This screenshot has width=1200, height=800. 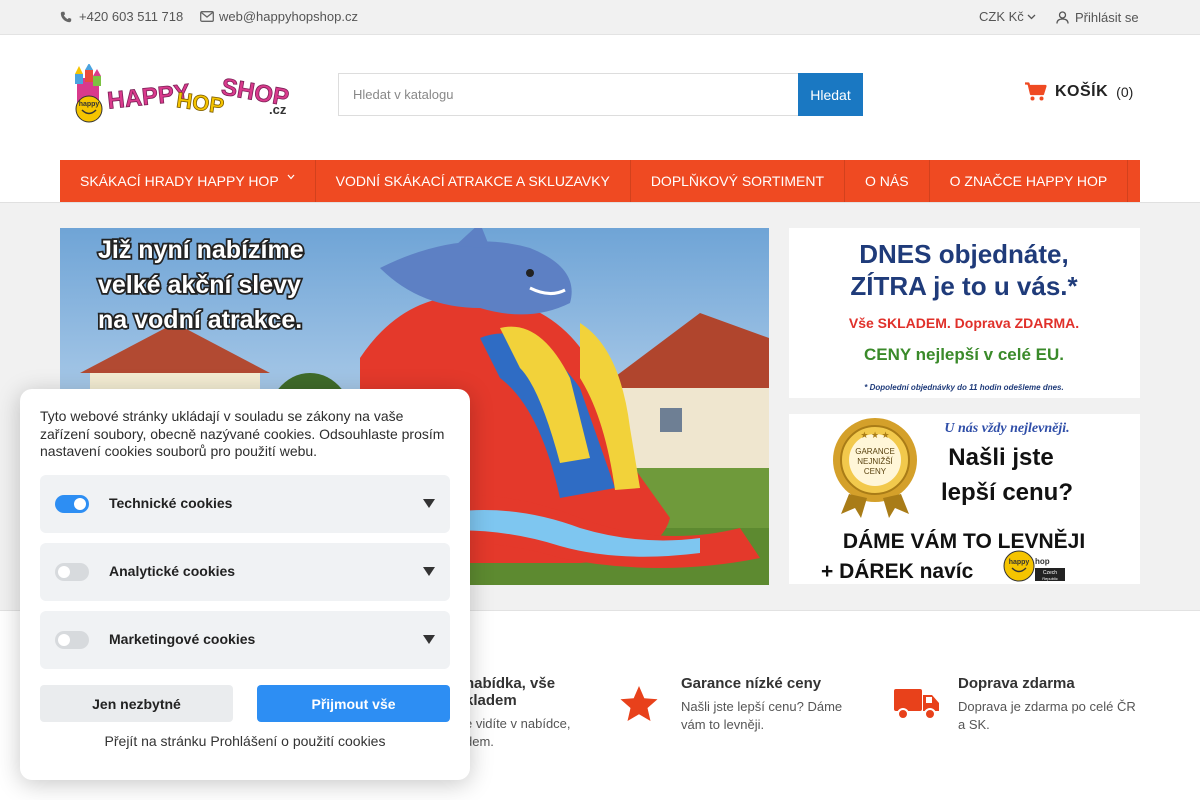 I want to click on cookie-category-analytics: Analytické cookies, so click(x=245, y=572).